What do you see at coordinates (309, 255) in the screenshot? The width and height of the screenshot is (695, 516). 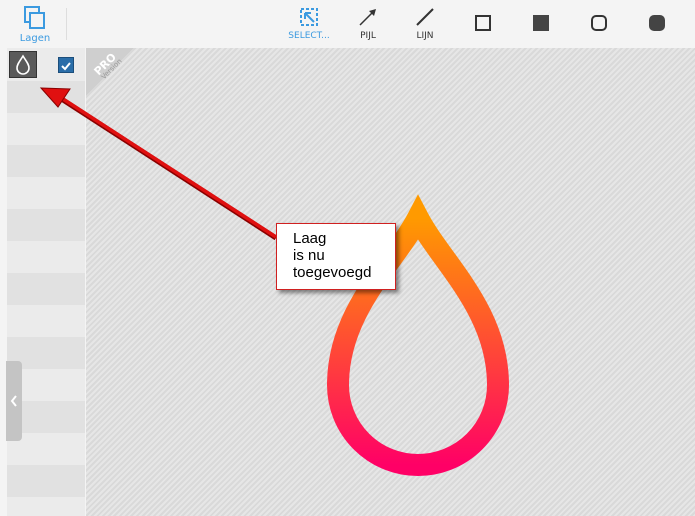 I see `callout-line: is nu` at bounding box center [309, 255].